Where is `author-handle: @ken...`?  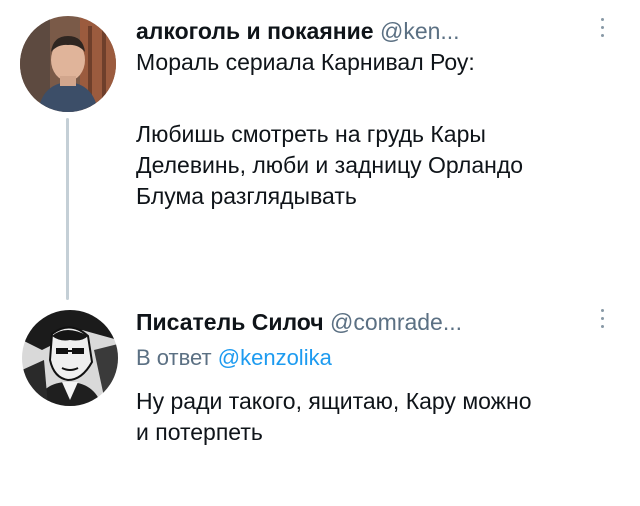 author-handle: @ken... is located at coordinates (420, 31).